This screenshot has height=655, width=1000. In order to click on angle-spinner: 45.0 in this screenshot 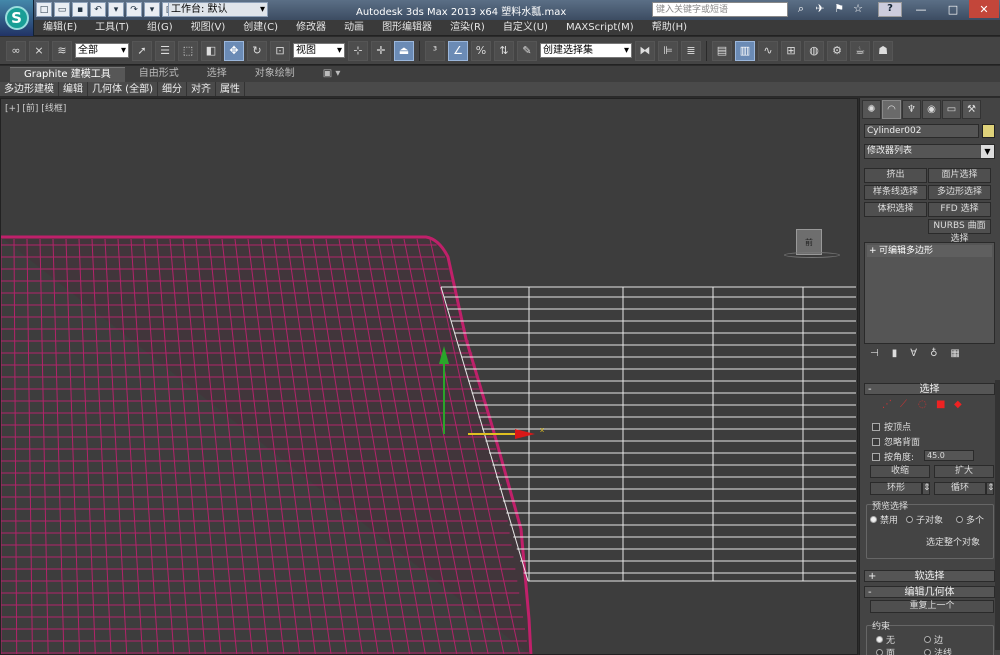, I will do `click(949, 455)`.